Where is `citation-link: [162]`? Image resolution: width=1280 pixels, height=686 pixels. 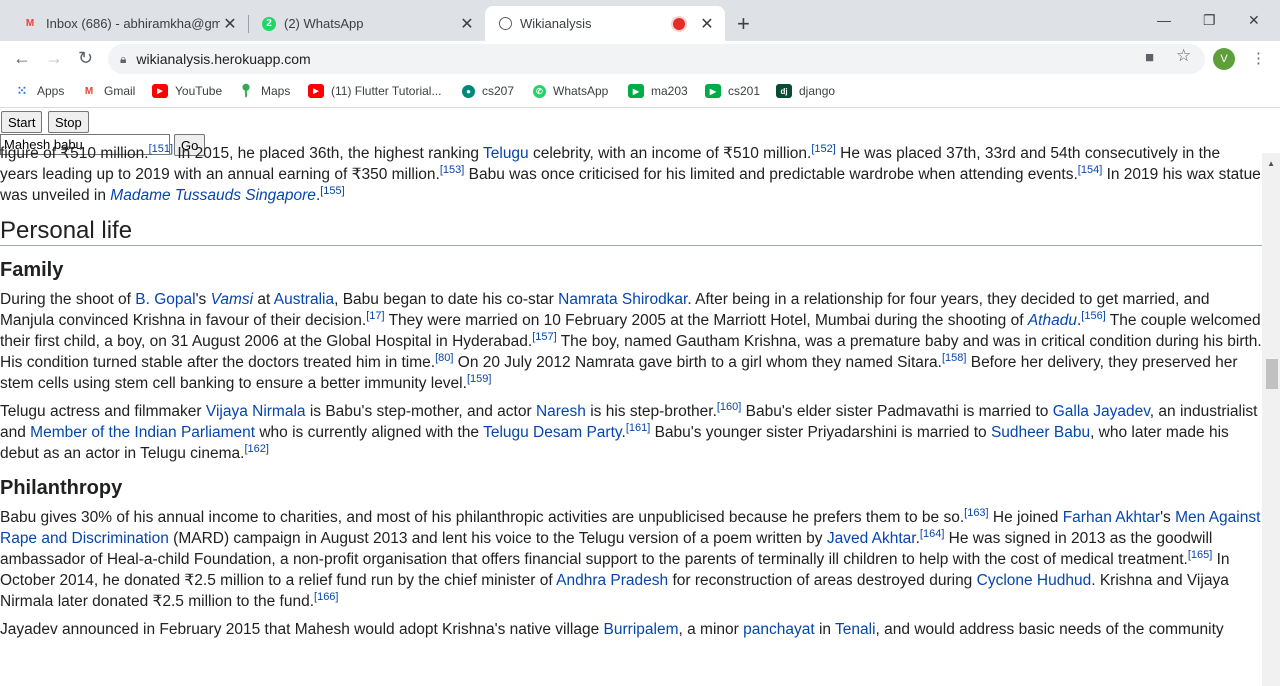
citation-link: [162] is located at coordinates (256, 449).